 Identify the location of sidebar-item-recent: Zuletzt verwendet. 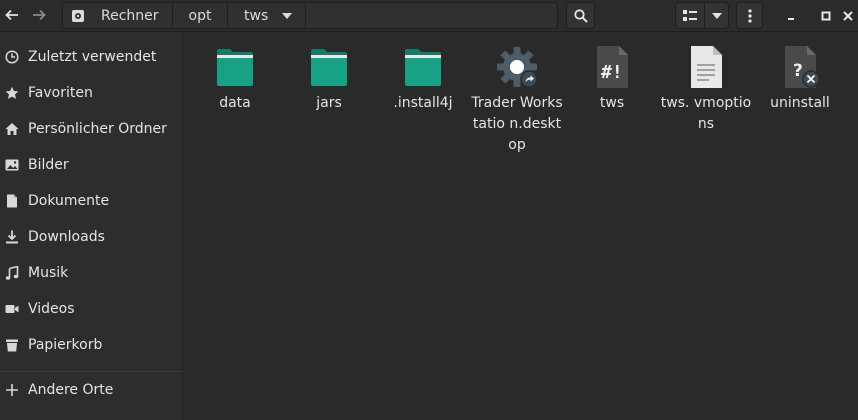
(91, 57).